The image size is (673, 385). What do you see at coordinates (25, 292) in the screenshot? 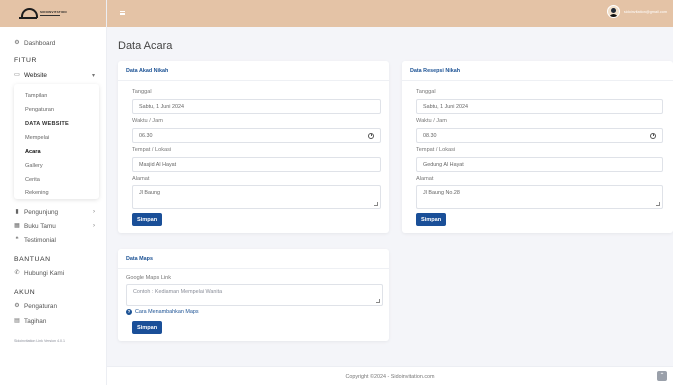
I see `nav-heading-akun: AKUN` at bounding box center [25, 292].